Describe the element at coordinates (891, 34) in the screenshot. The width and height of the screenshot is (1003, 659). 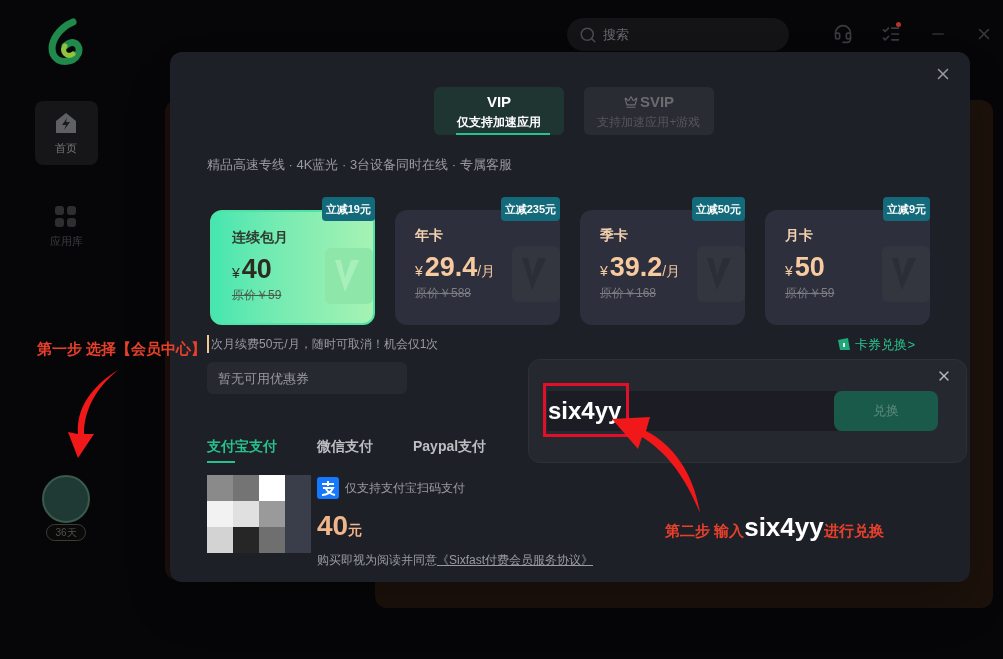
I see `list-icon` at that location.